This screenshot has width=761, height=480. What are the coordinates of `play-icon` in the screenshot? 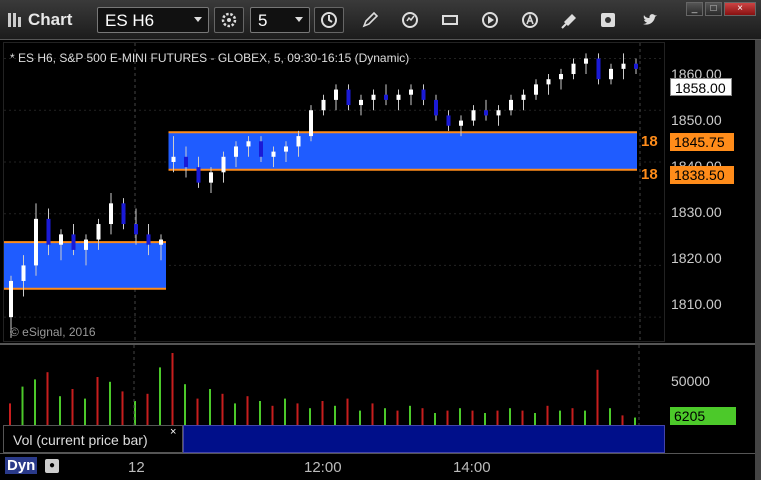 It's located at (490, 20).